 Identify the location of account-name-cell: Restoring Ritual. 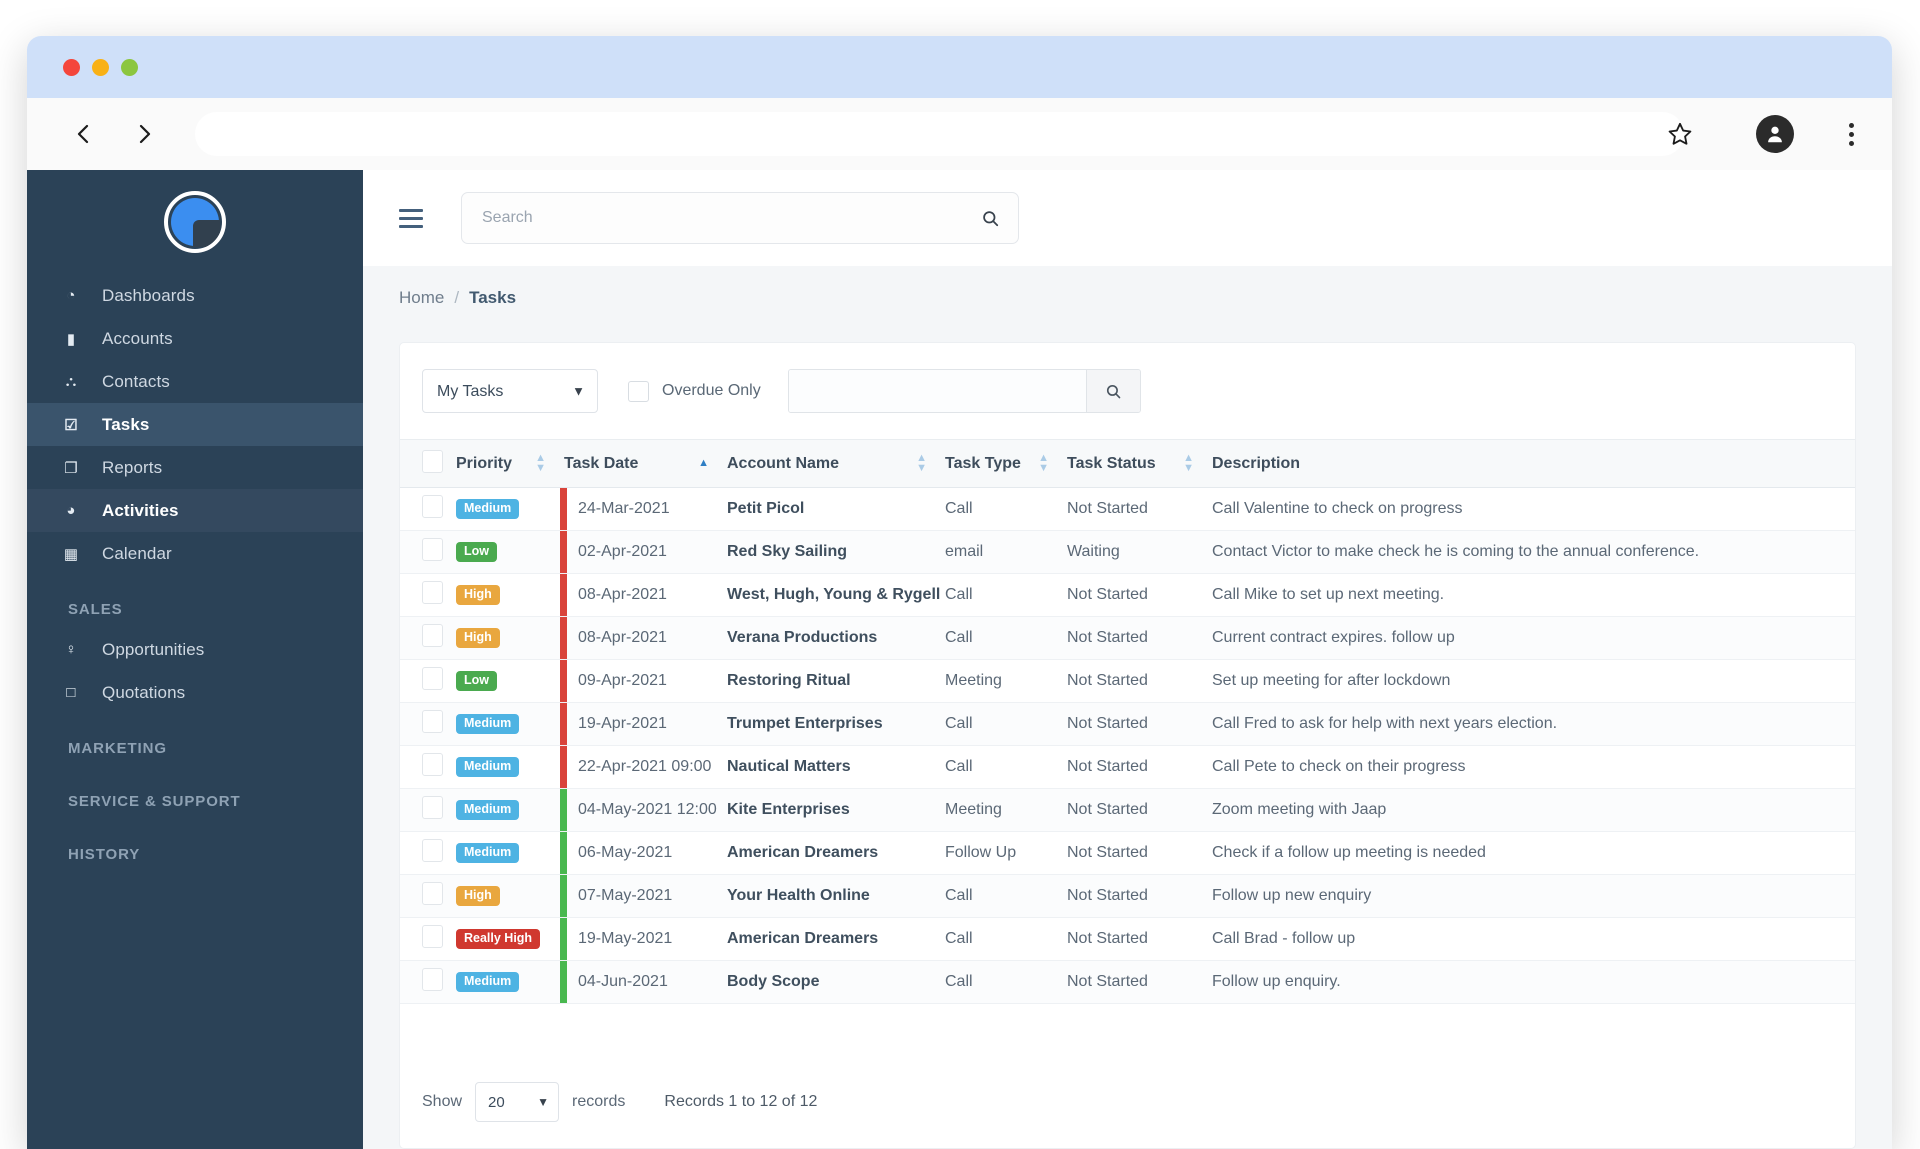
(832, 681).